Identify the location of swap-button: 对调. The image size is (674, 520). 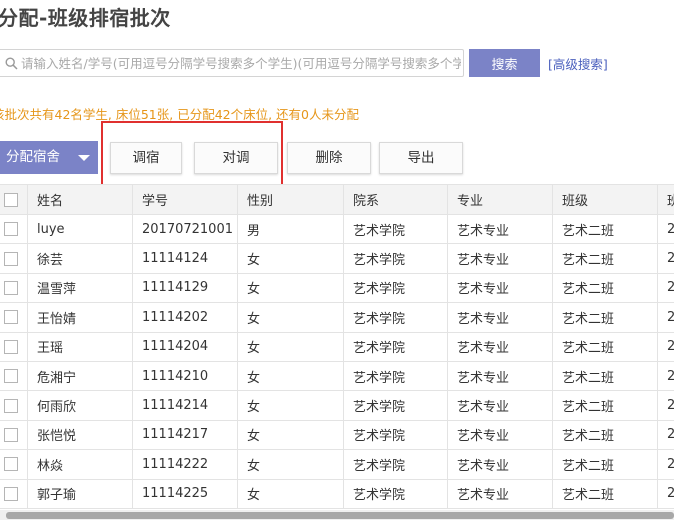
(236, 158).